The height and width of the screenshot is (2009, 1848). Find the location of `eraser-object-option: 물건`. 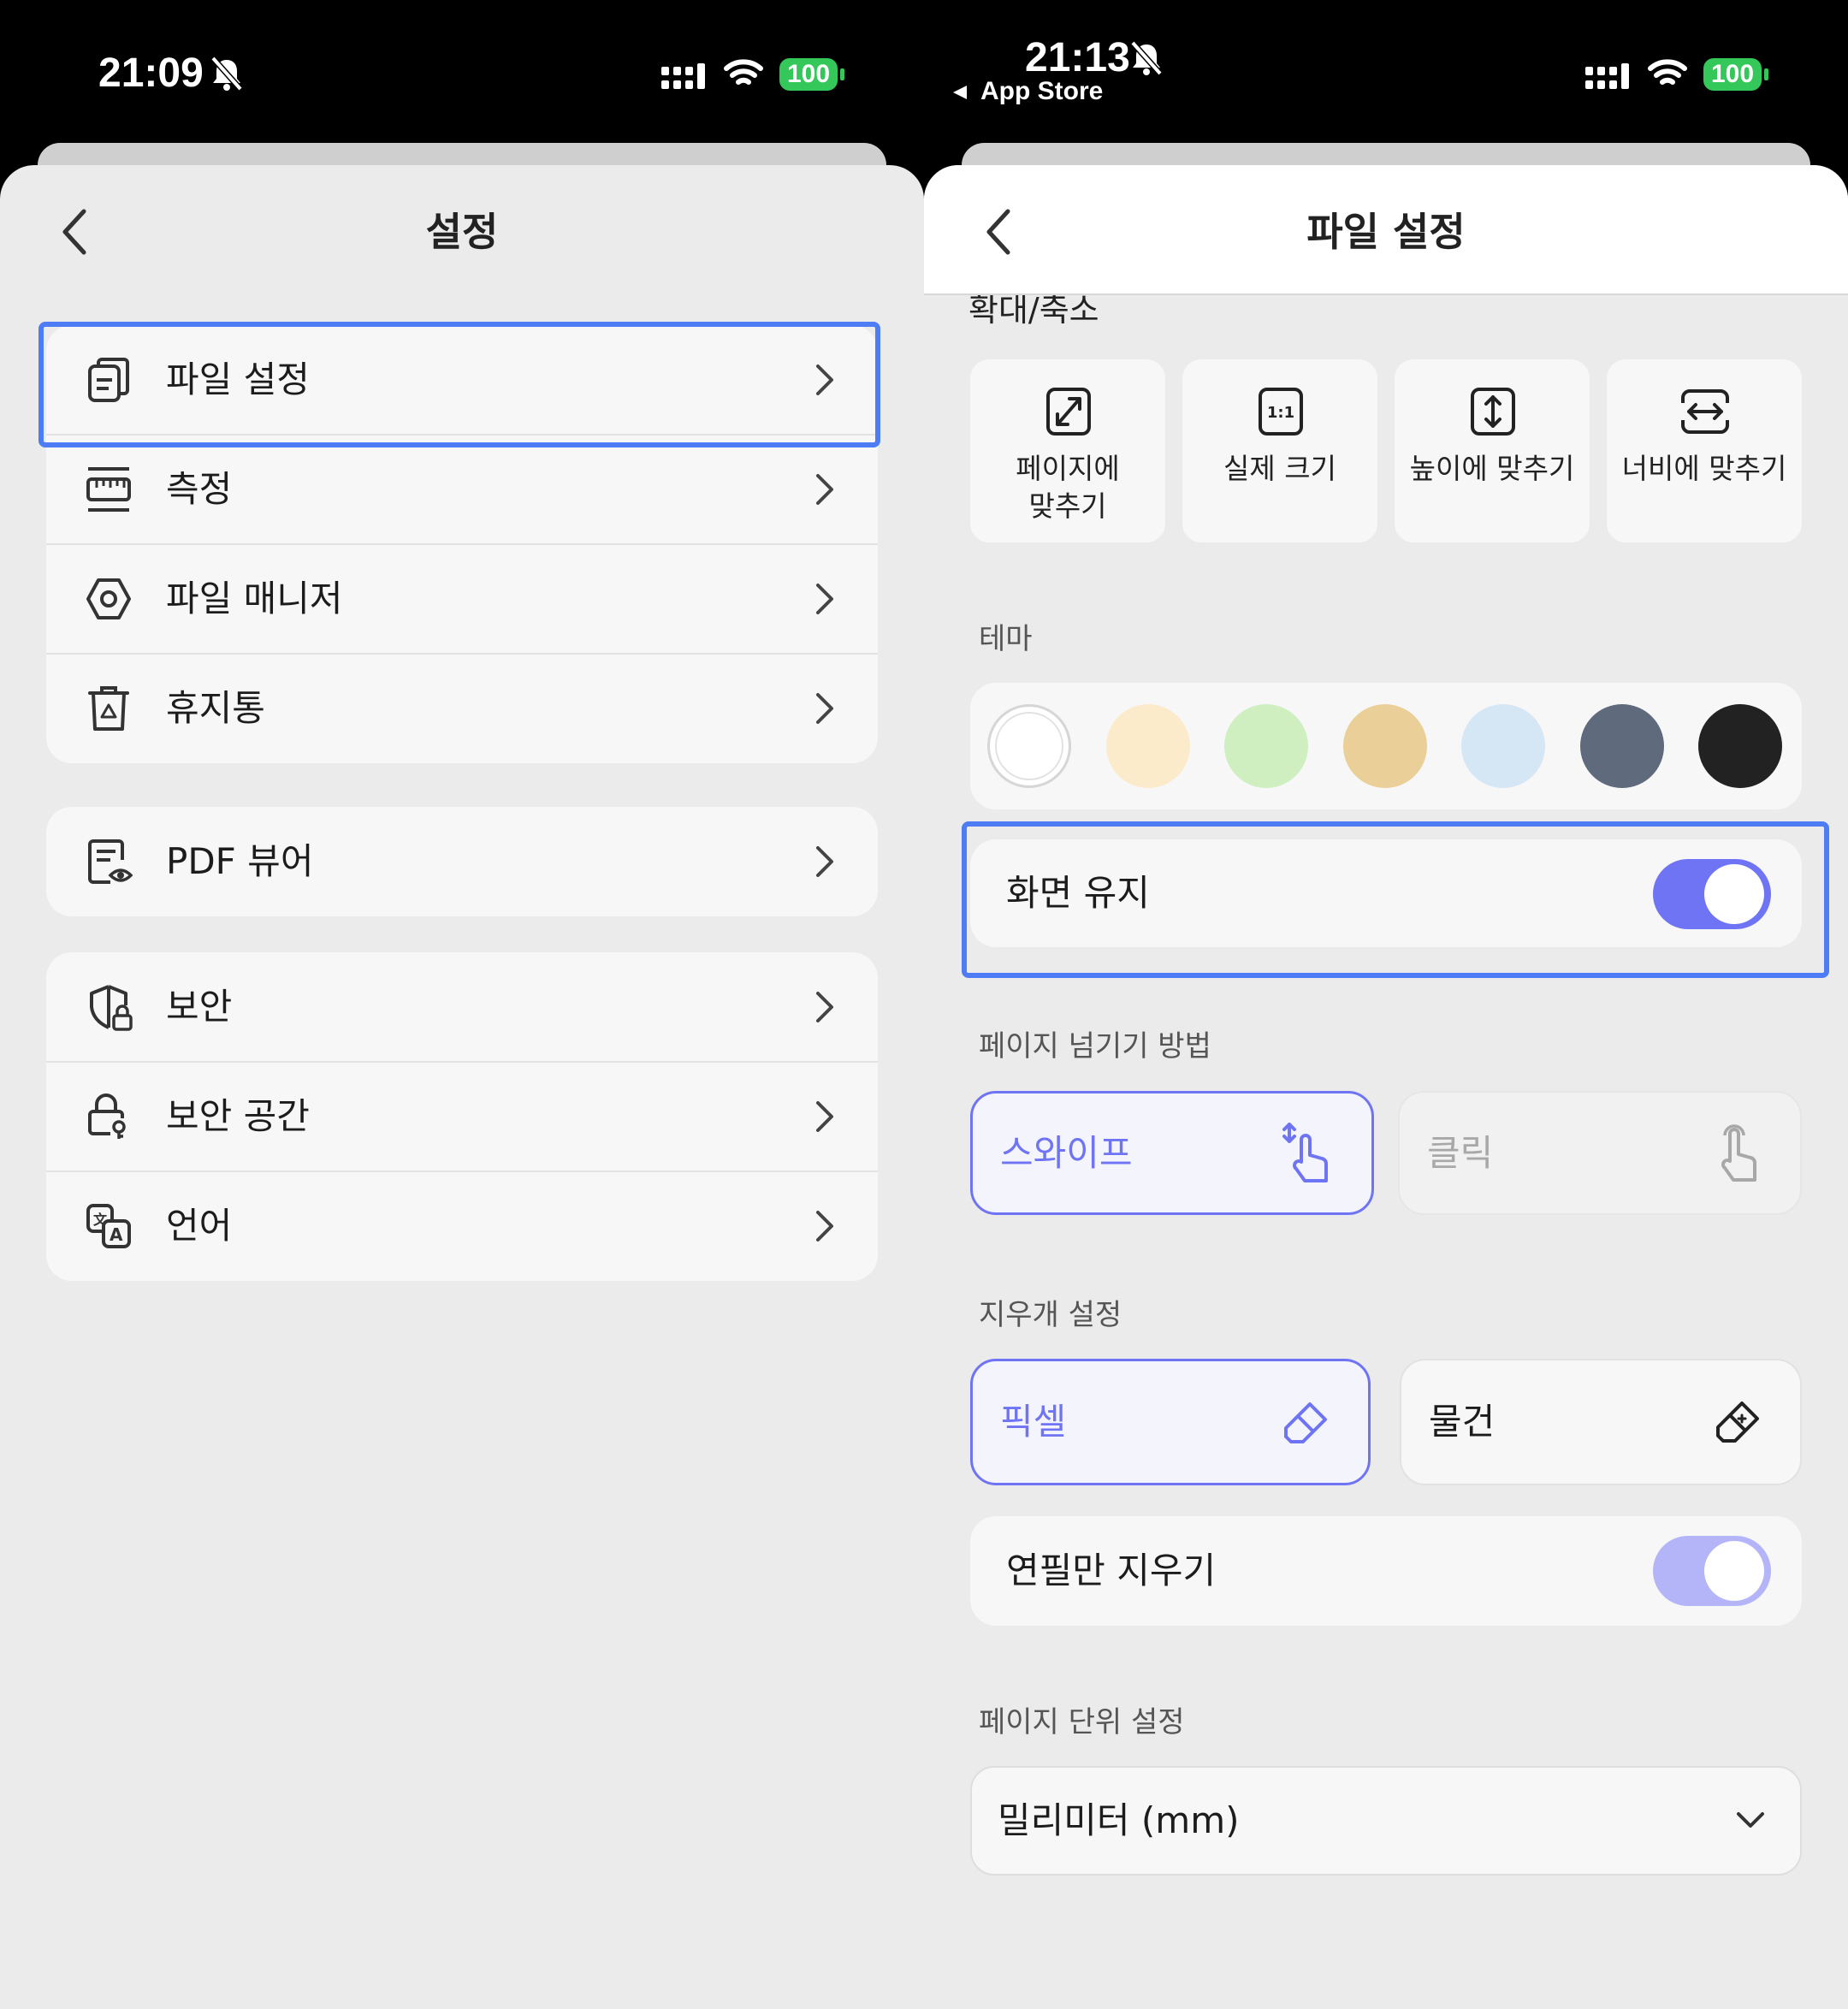

eraser-object-option: 물건 is located at coordinates (1601, 1422).